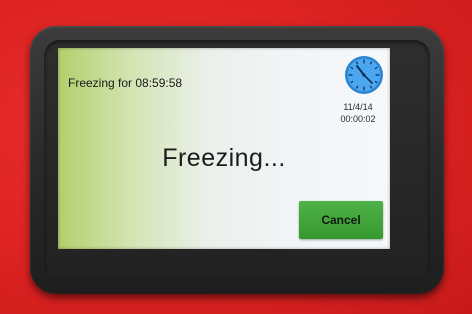  I want to click on clock-icon, so click(364, 75).